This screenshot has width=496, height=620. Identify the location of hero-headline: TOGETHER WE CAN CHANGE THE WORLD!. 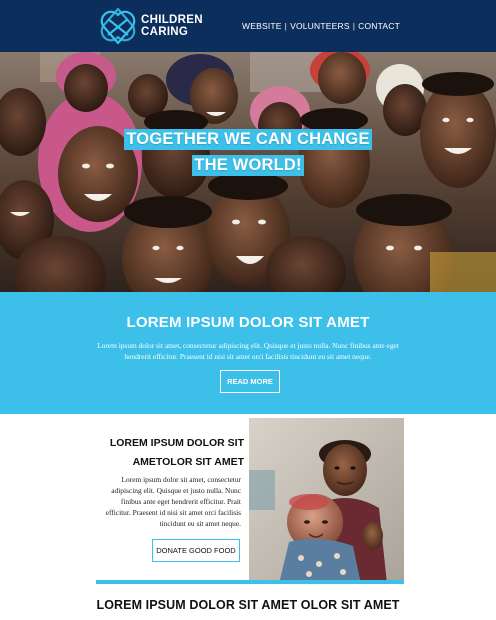
(248, 152).